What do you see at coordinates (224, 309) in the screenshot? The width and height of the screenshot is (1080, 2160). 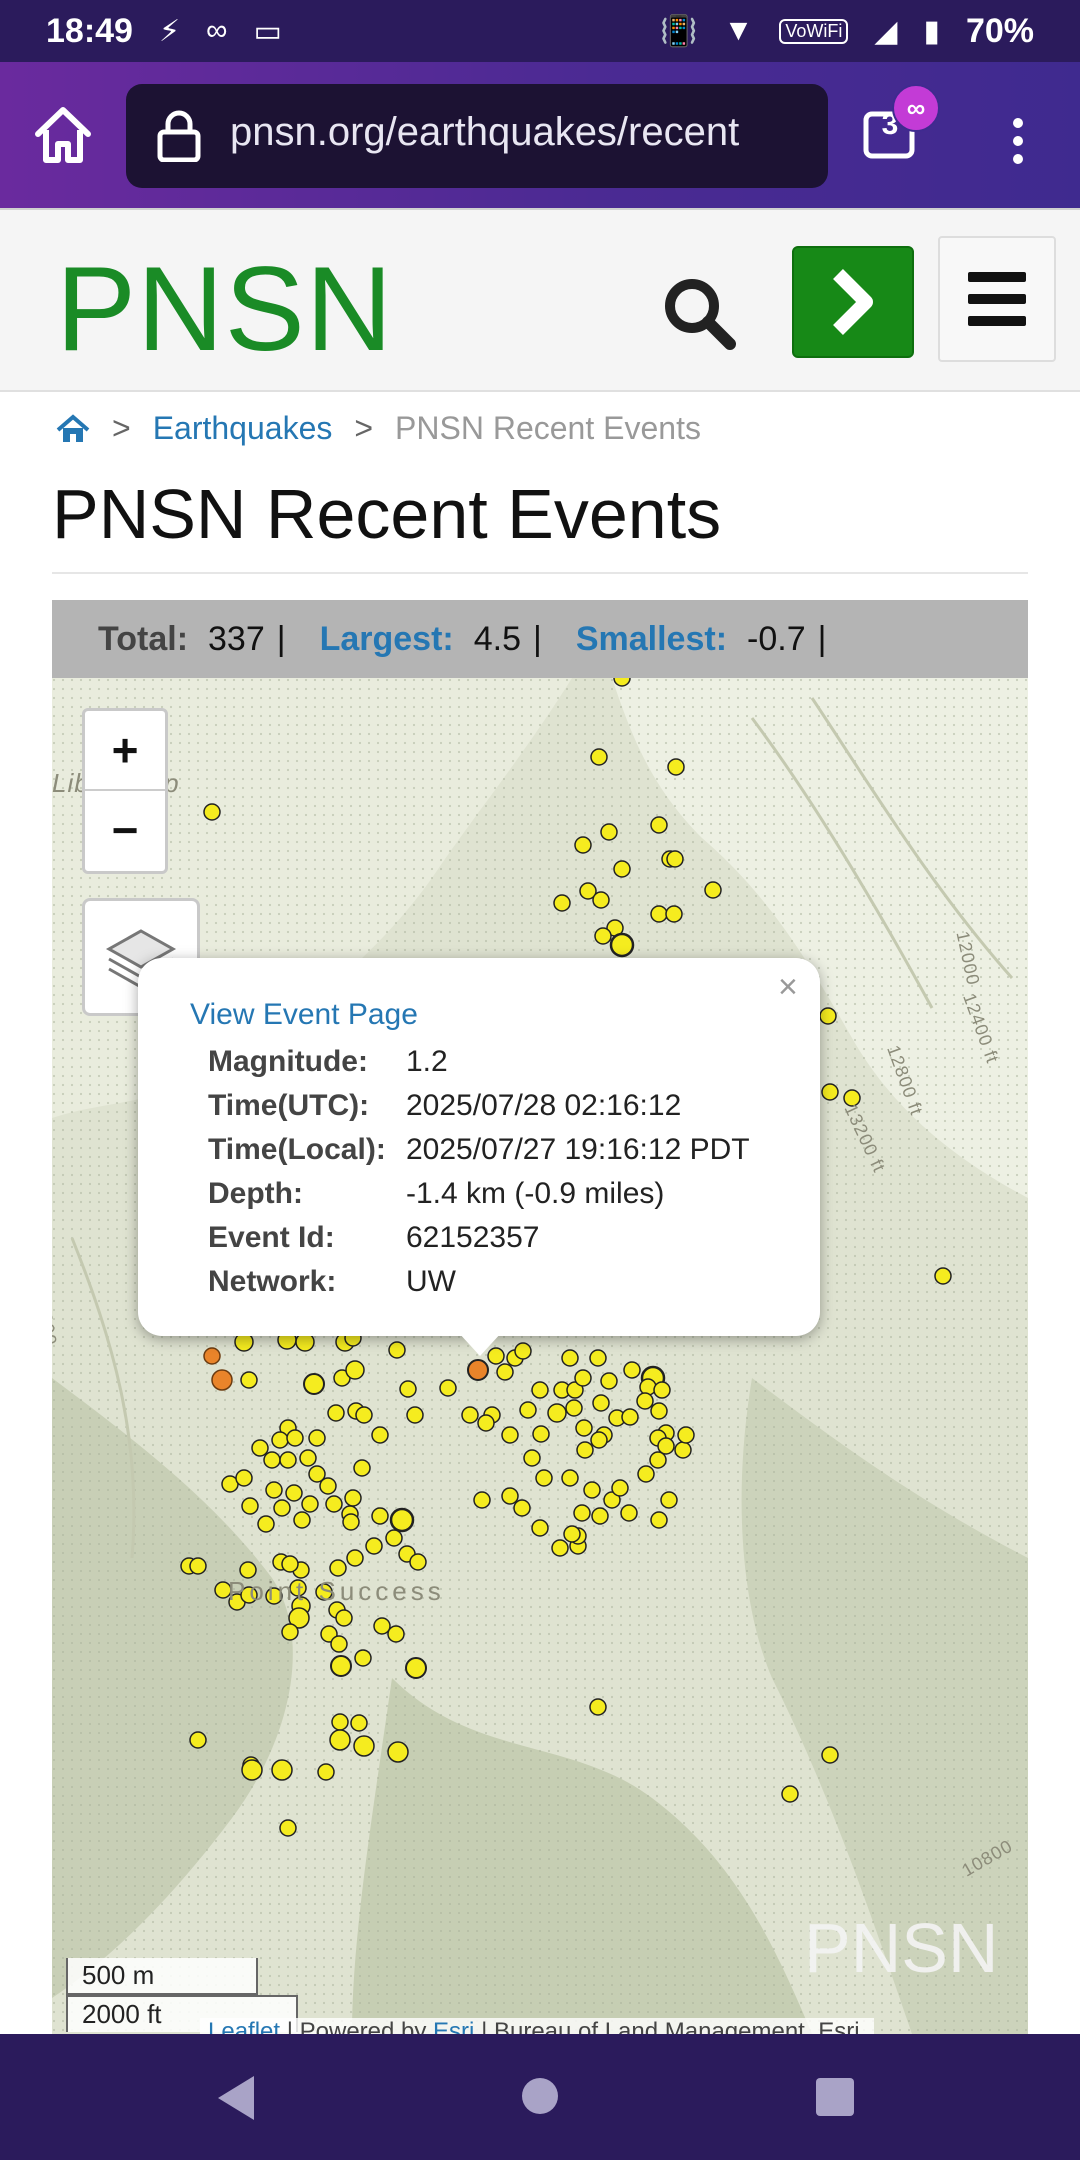 I see `site-logo: PNSN` at bounding box center [224, 309].